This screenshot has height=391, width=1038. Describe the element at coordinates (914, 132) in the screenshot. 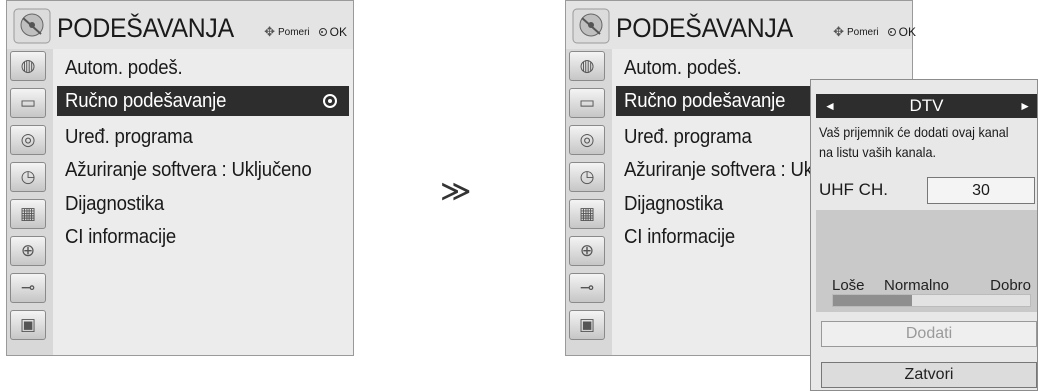

I see `message-line-1: Vaš prijemnik će dodati ovaj kanal` at that location.